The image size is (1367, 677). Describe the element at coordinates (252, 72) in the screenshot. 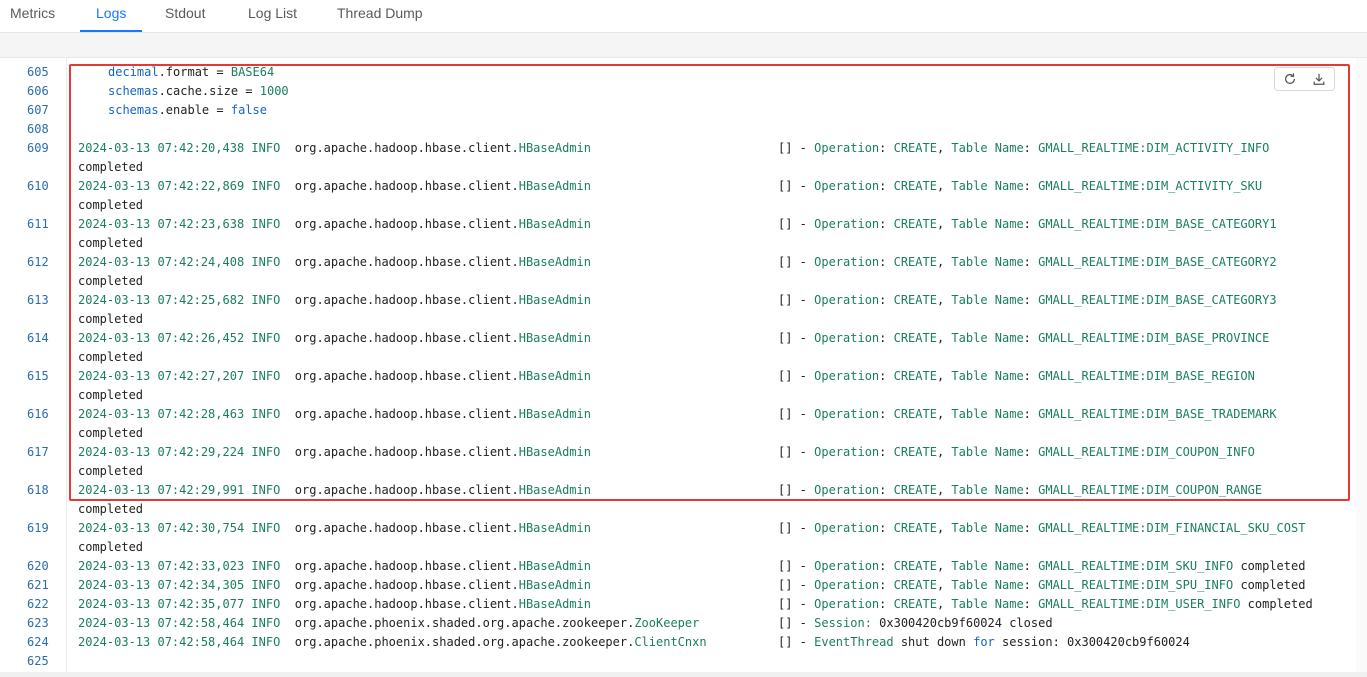

I see `config-value: BASE64` at that location.